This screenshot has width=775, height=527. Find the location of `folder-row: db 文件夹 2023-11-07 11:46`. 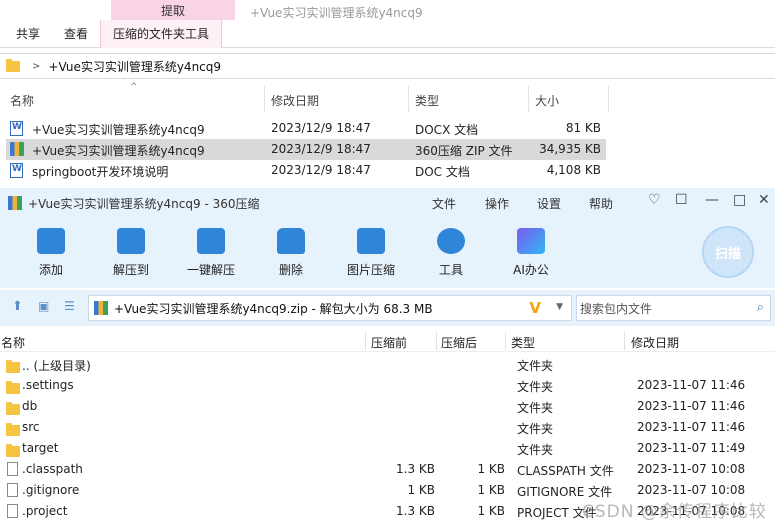

folder-row: db 文件夹 2023-11-07 11:46 is located at coordinates (387, 406).